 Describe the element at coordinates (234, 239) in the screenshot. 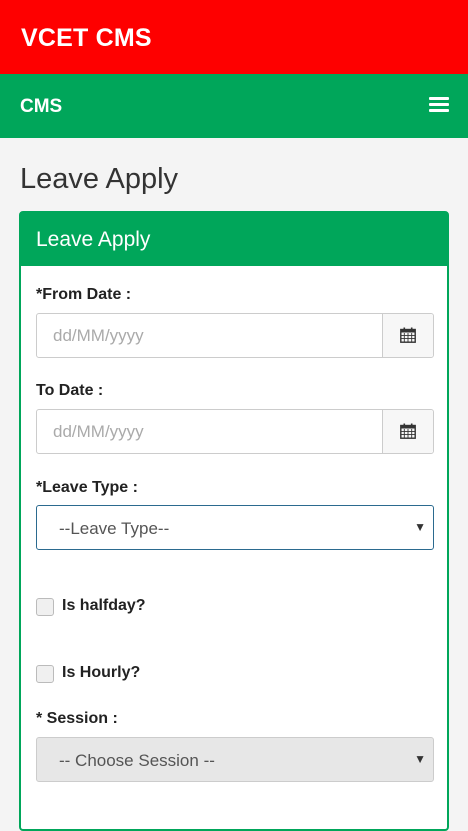

I see `panel-heading: Leave Apply` at that location.